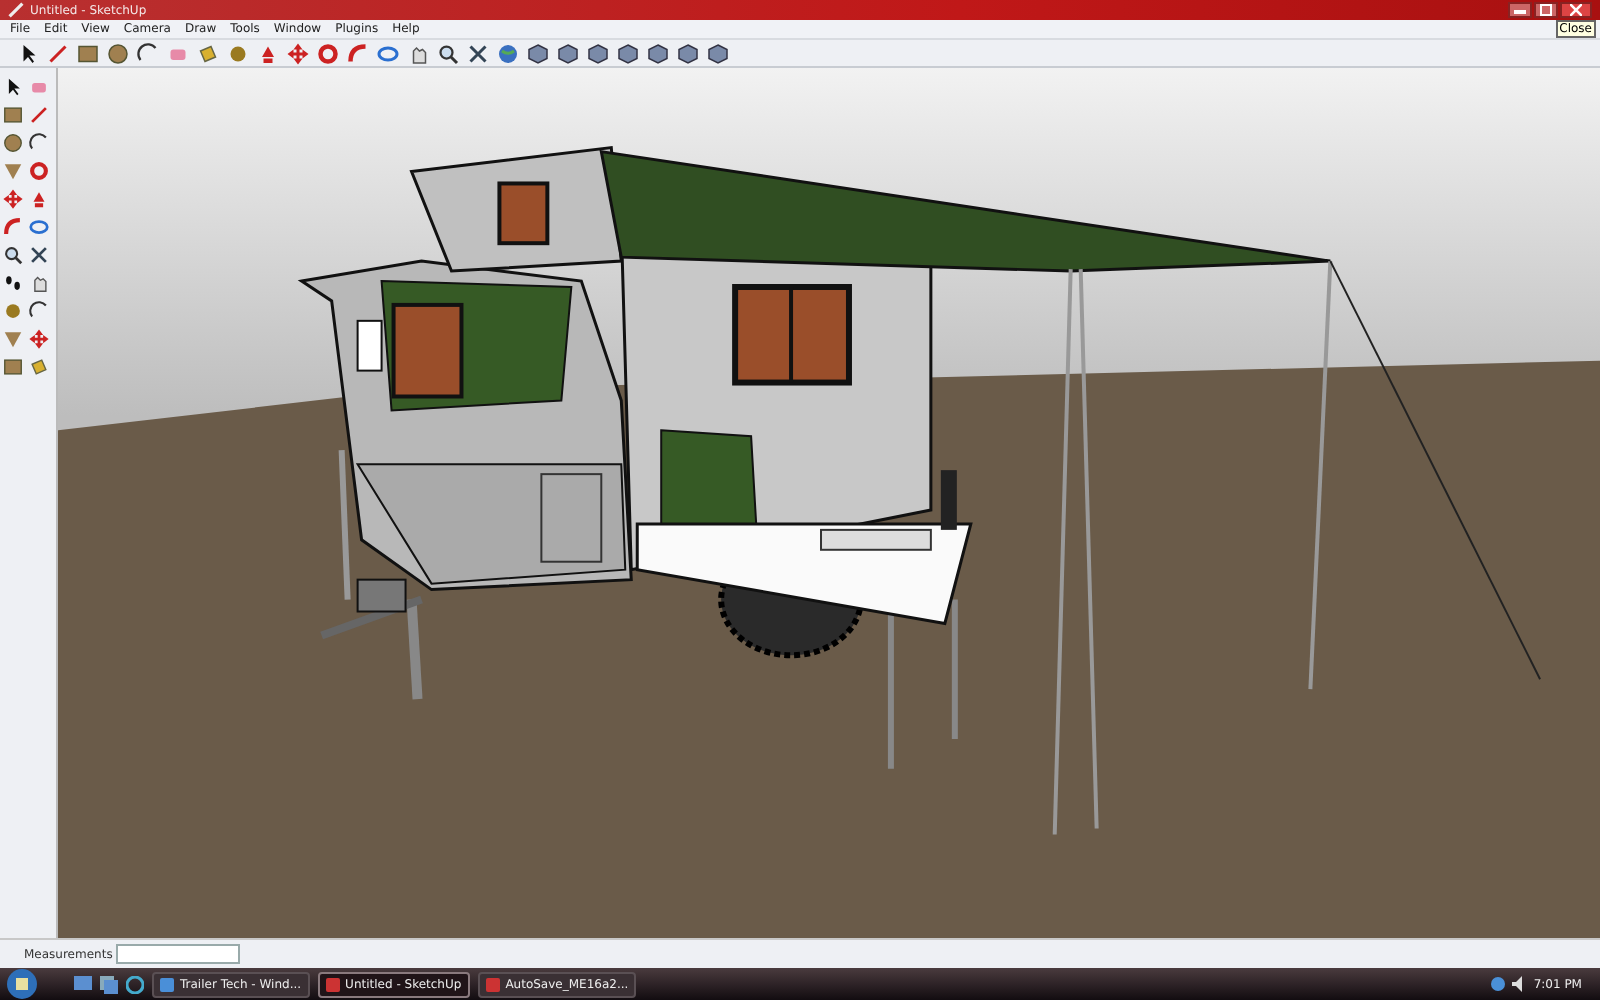  I want to click on close-icon, so click(1576, 10).